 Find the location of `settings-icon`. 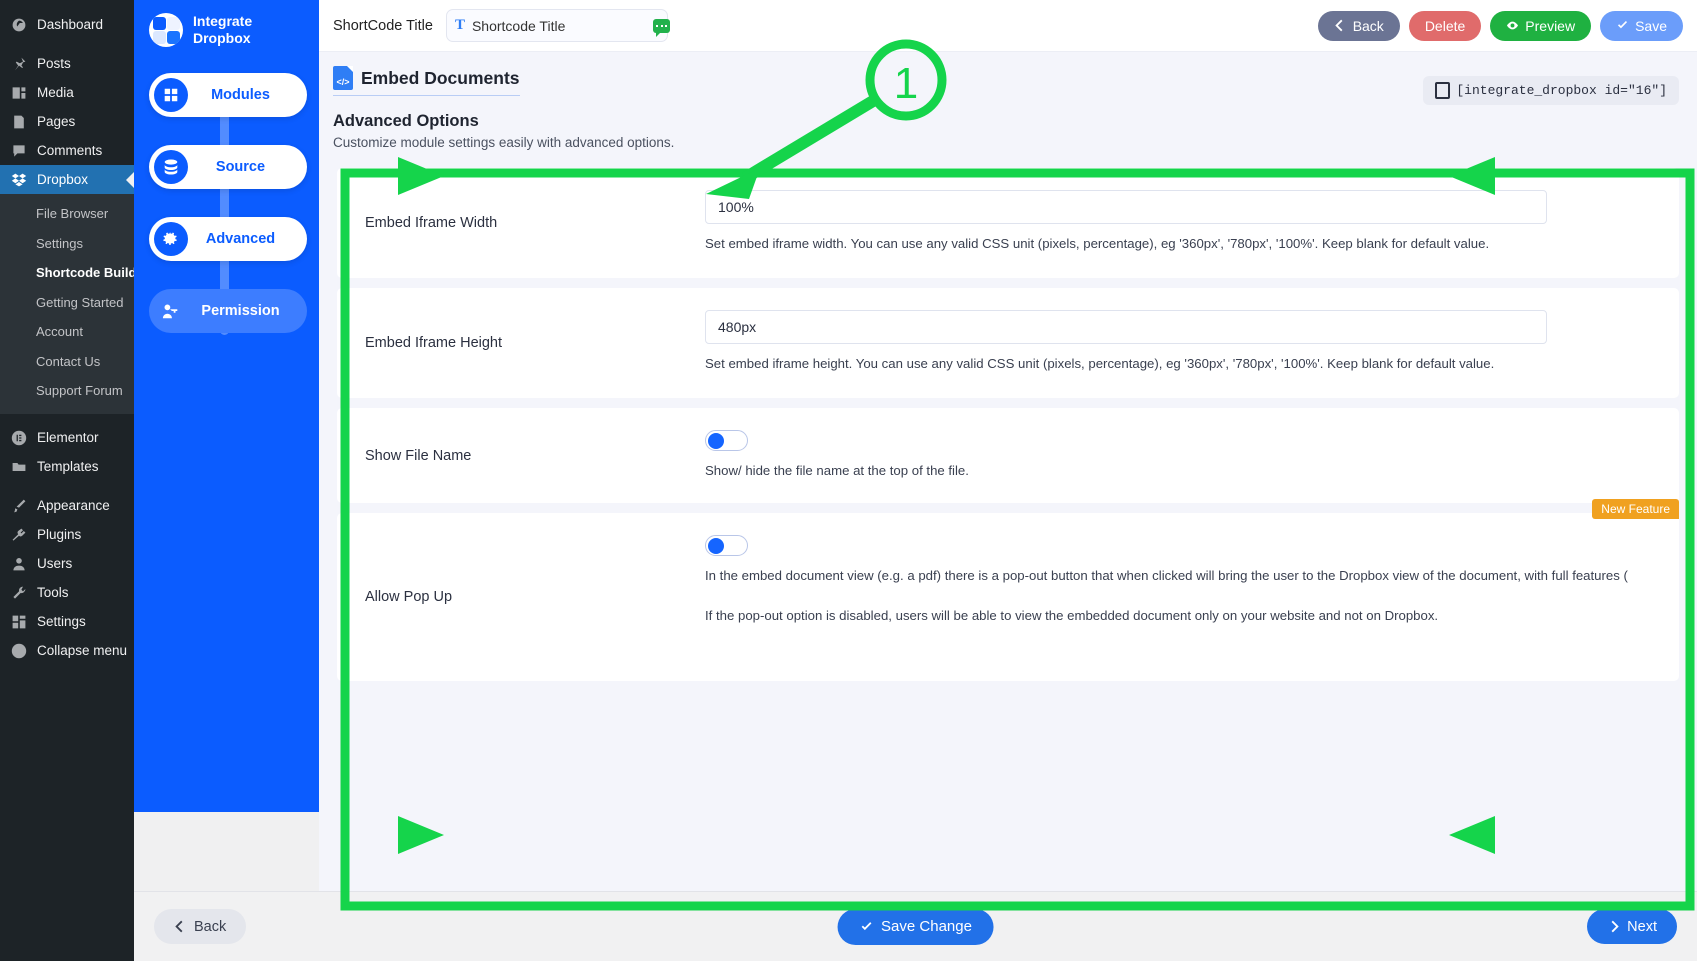

settings-icon is located at coordinates (19, 622).